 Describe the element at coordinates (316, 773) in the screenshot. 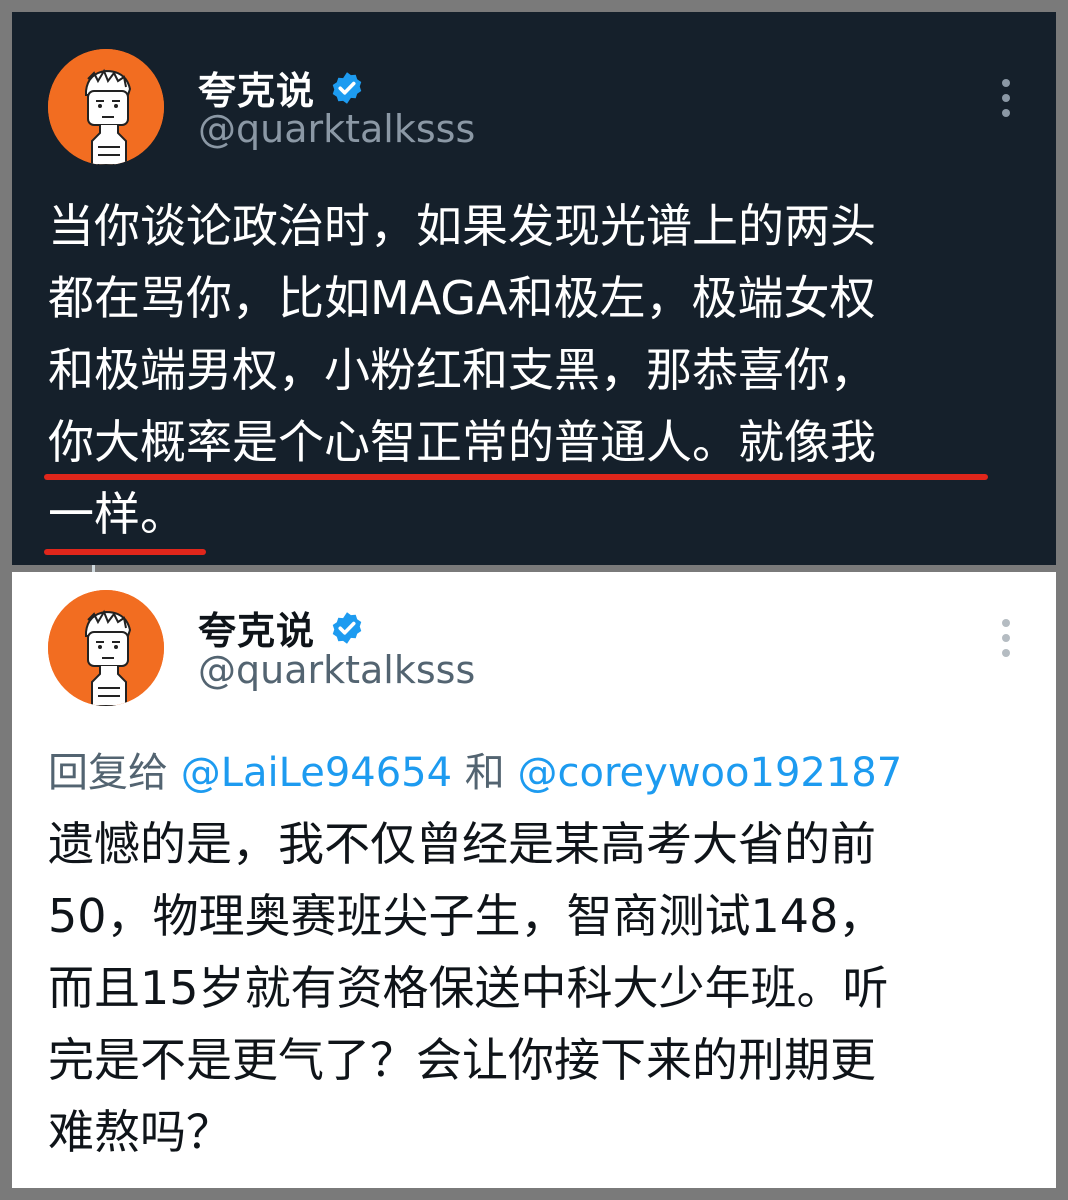

I see `mention-link: @LaiLe94654` at that location.